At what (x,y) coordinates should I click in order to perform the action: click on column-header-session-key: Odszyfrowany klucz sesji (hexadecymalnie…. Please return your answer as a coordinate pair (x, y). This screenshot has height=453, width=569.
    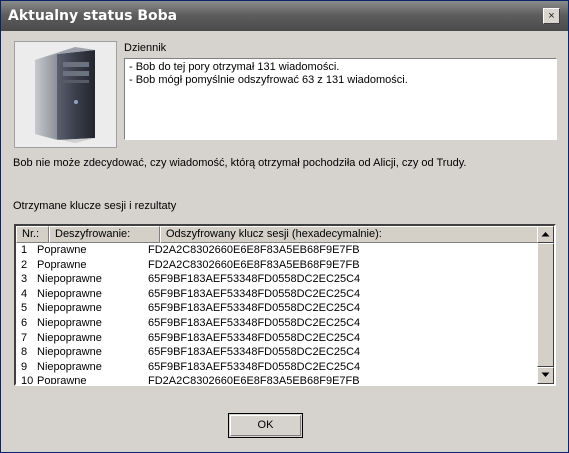
    Looking at the image, I should click on (349, 234).